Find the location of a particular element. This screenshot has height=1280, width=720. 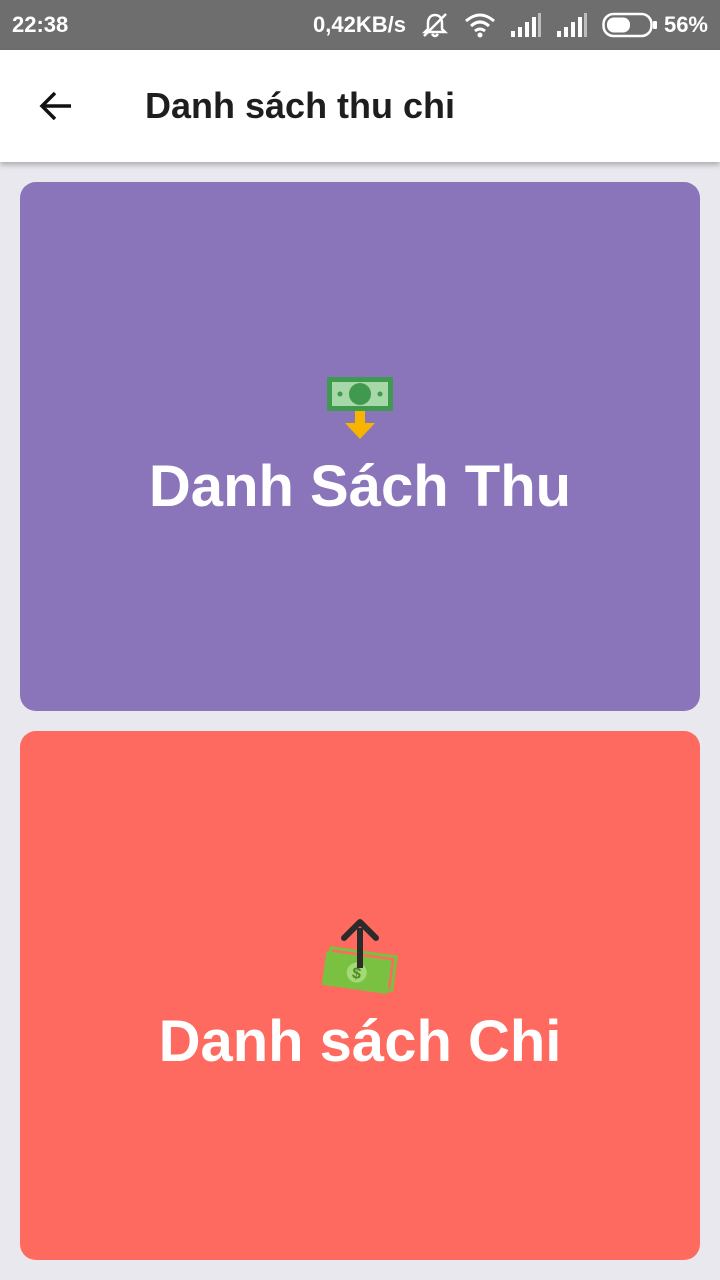

arrow-left-icon is located at coordinates (55, 106).